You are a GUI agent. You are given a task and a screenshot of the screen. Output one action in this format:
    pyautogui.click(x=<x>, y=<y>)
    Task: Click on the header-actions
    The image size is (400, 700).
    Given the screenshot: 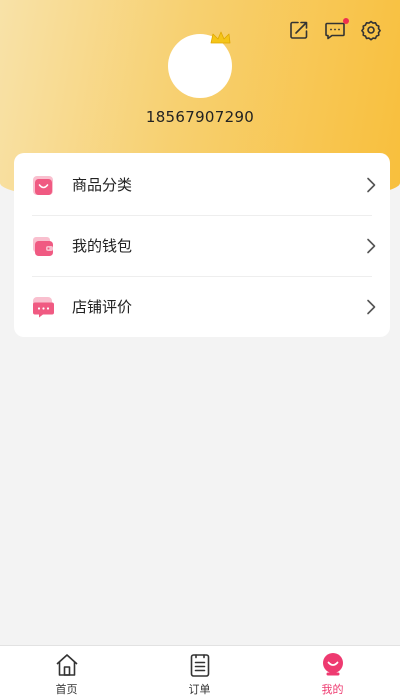 What is the action you would take?
    pyautogui.click(x=335, y=29)
    